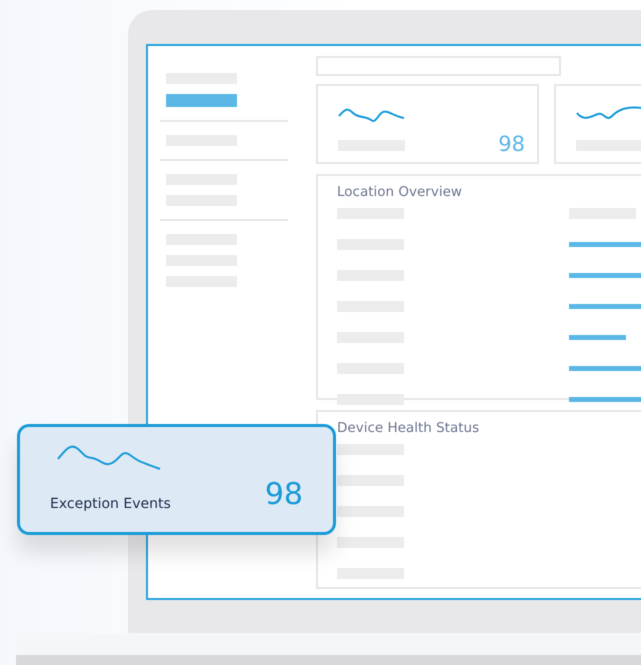 Image resolution: width=641 pixels, height=665 pixels. Describe the element at coordinates (511, 144) in the screenshot. I see `stat-value: 98` at that location.